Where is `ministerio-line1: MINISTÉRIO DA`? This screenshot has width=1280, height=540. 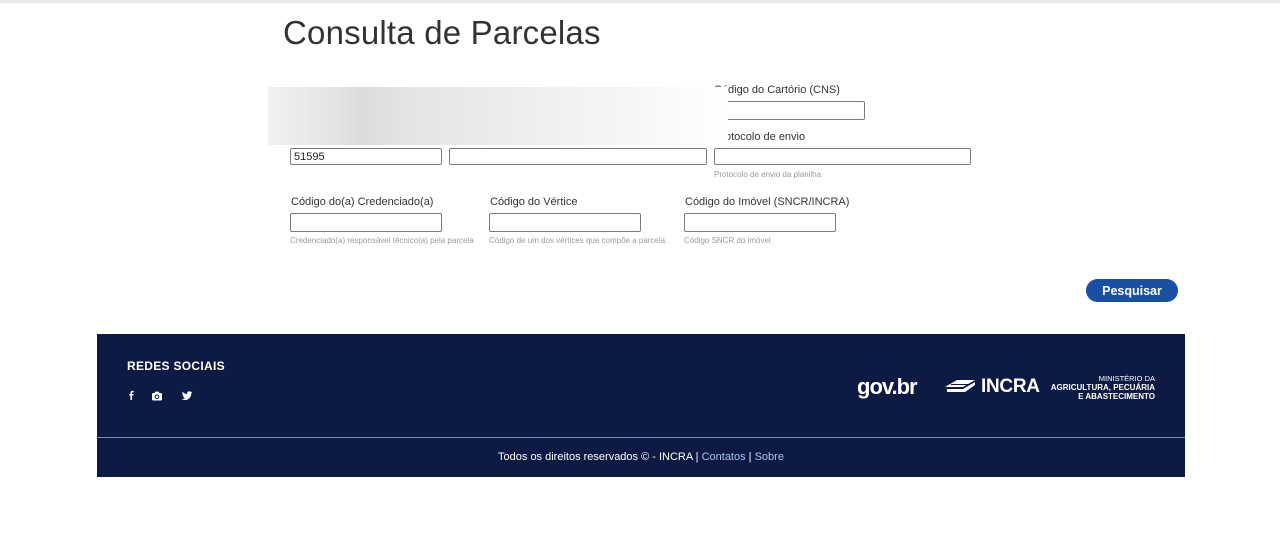
ministerio-line1: MINISTÉRIO DA is located at coordinates (1126, 378).